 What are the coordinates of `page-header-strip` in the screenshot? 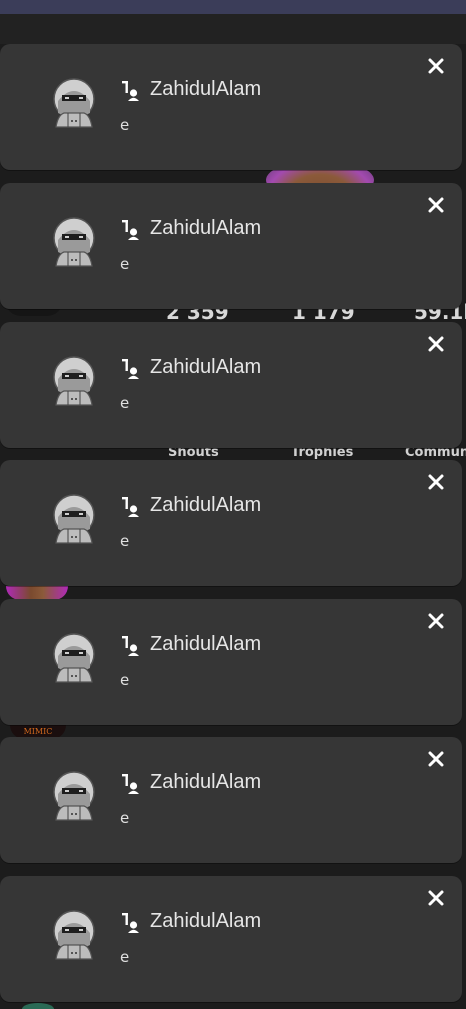 It's located at (233, 29).